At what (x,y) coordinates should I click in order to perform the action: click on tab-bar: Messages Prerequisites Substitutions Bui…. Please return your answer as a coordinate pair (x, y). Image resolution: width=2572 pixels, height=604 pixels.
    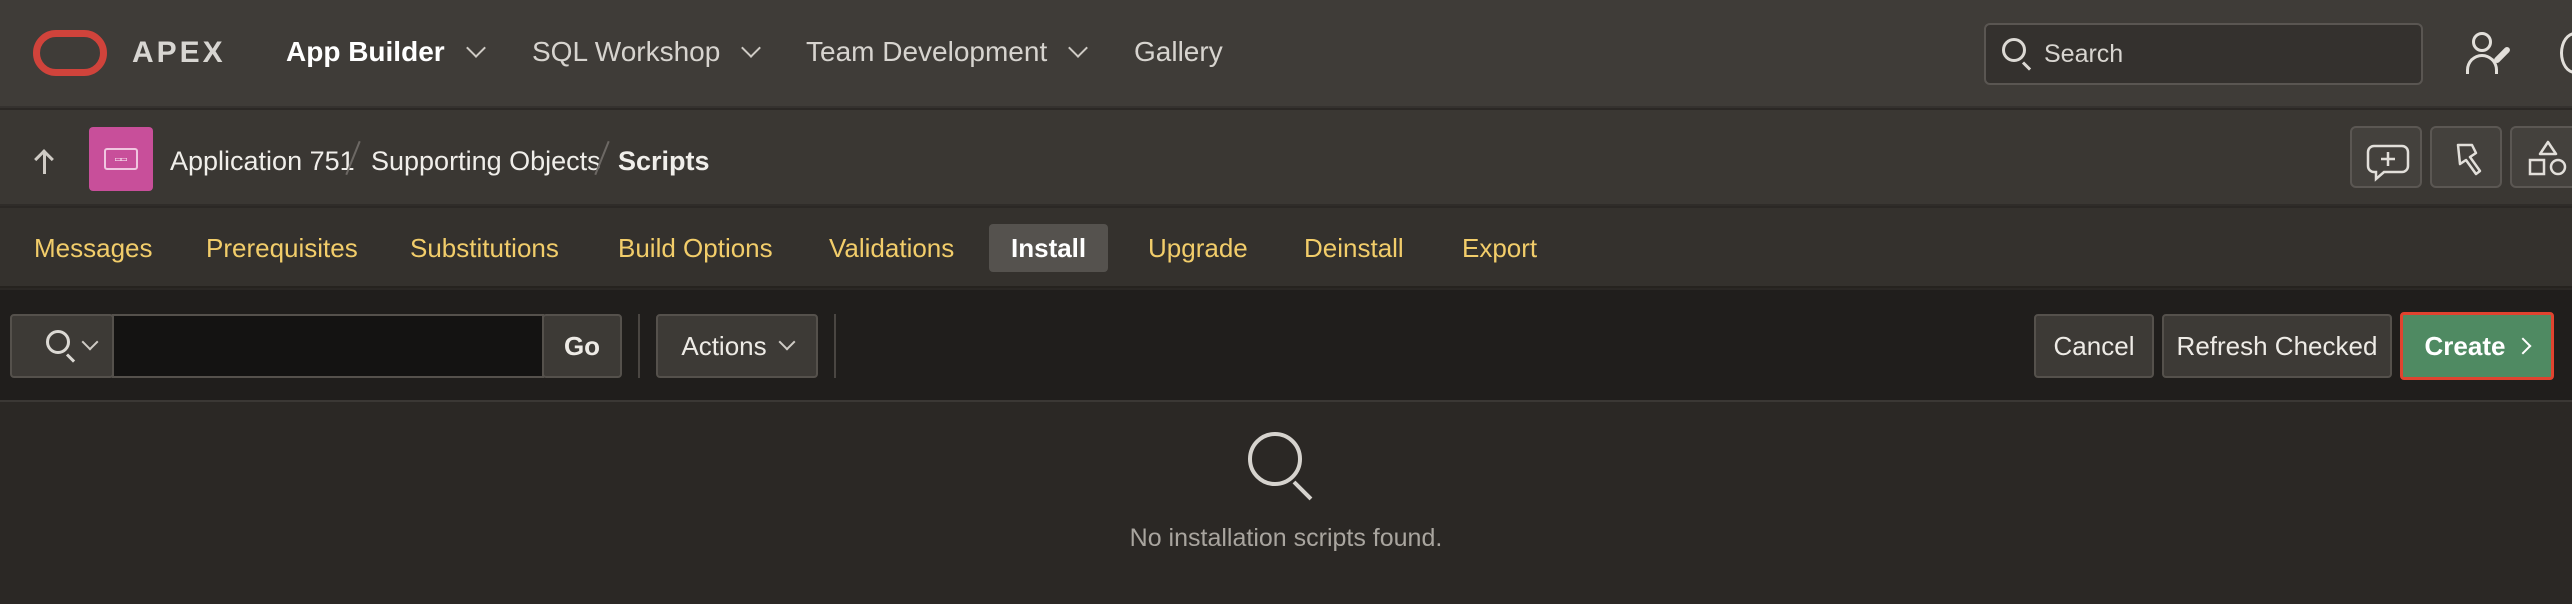
    Looking at the image, I should click on (1286, 248).